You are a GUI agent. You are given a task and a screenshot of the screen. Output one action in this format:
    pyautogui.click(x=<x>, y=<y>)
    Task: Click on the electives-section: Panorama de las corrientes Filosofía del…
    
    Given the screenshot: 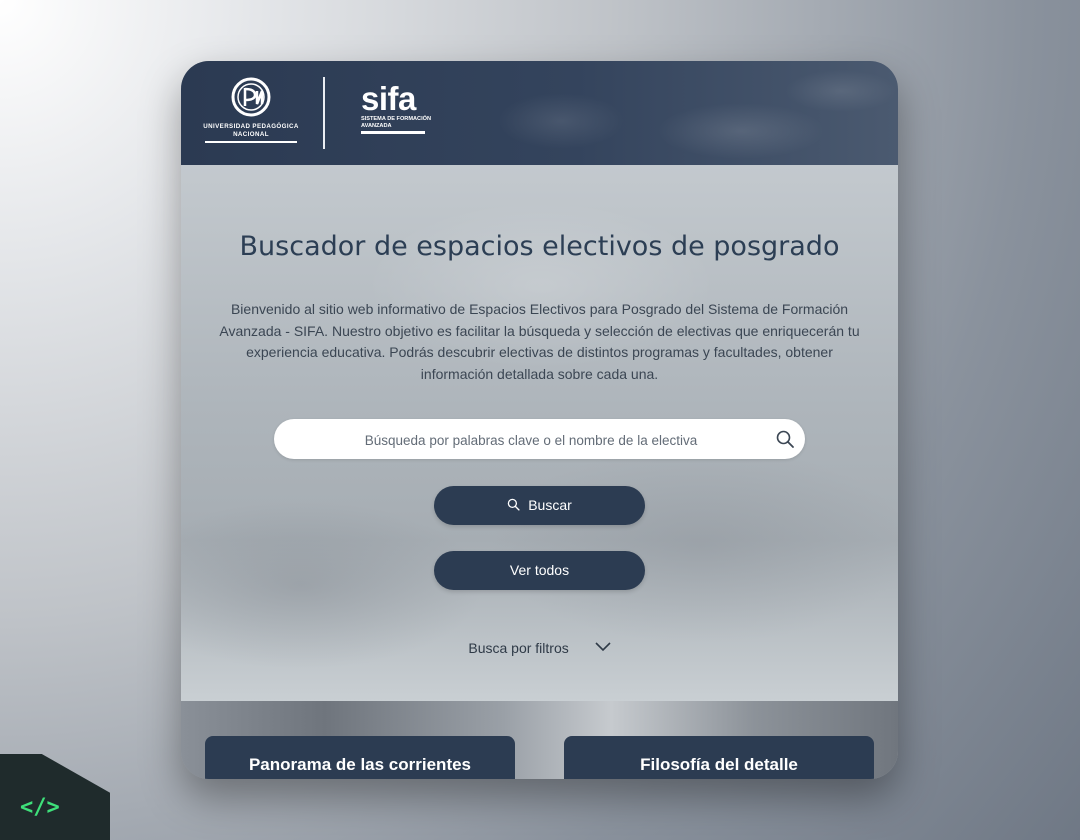 What is the action you would take?
    pyautogui.click(x=539, y=740)
    